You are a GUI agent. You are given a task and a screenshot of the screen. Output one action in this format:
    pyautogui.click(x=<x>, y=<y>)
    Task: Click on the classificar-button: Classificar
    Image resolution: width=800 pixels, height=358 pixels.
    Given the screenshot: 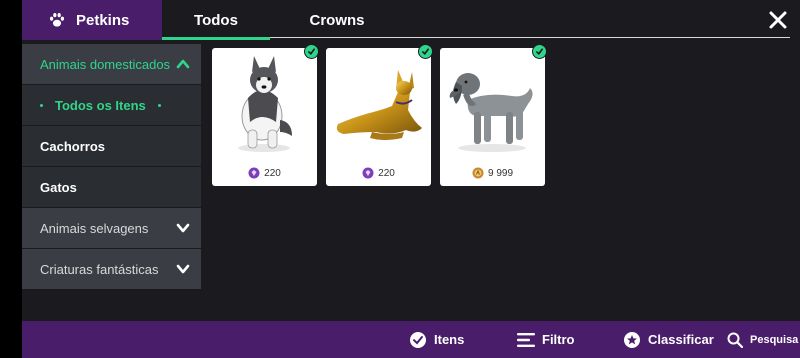 What is the action you would take?
    pyautogui.click(x=668, y=339)
    